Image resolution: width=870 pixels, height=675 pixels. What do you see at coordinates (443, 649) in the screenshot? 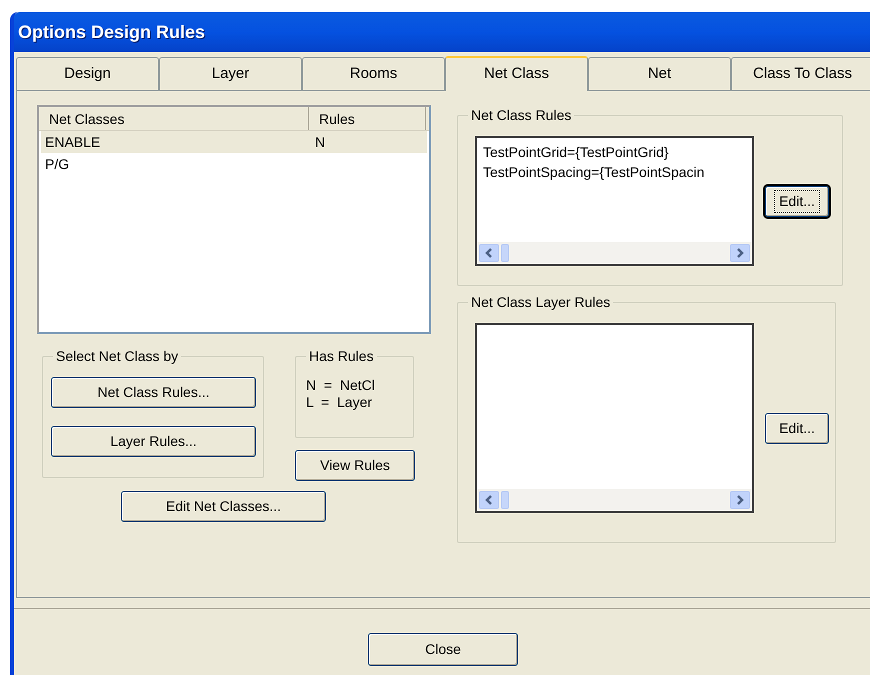
I see `close-button: Close` at bounding box center [443, 649].